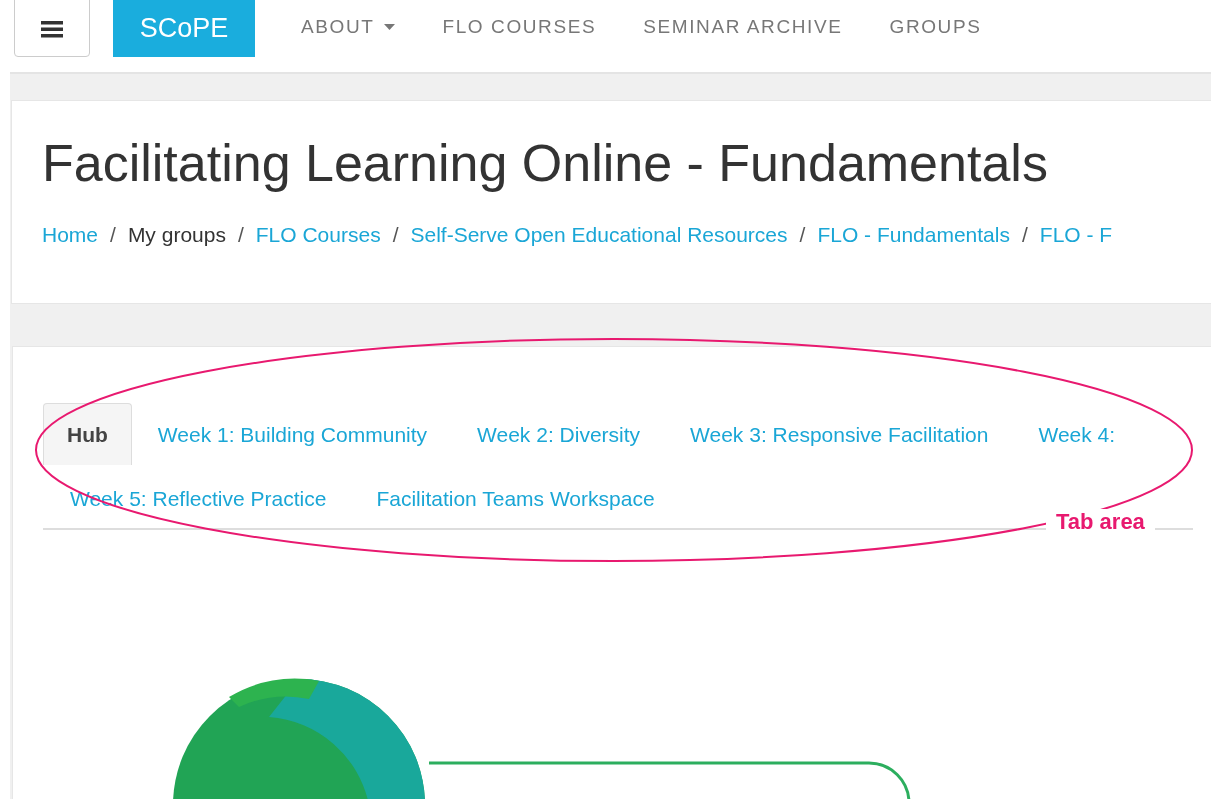 Image resolution: width=1211 pixels, height=799 pixels. I want to click on menu-icon, so click(52, 28).